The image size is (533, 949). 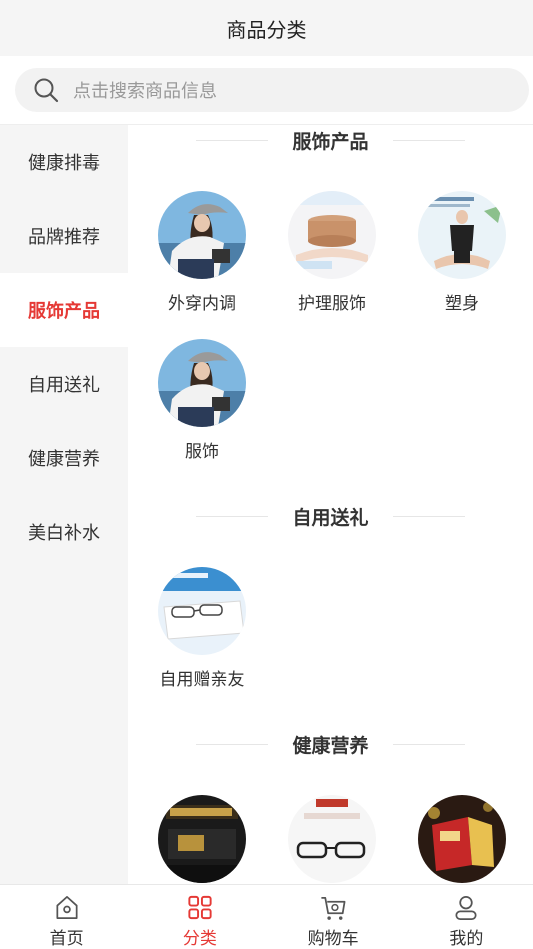 I want to click on category-image-red-boxes, so click(x=462, y=839).